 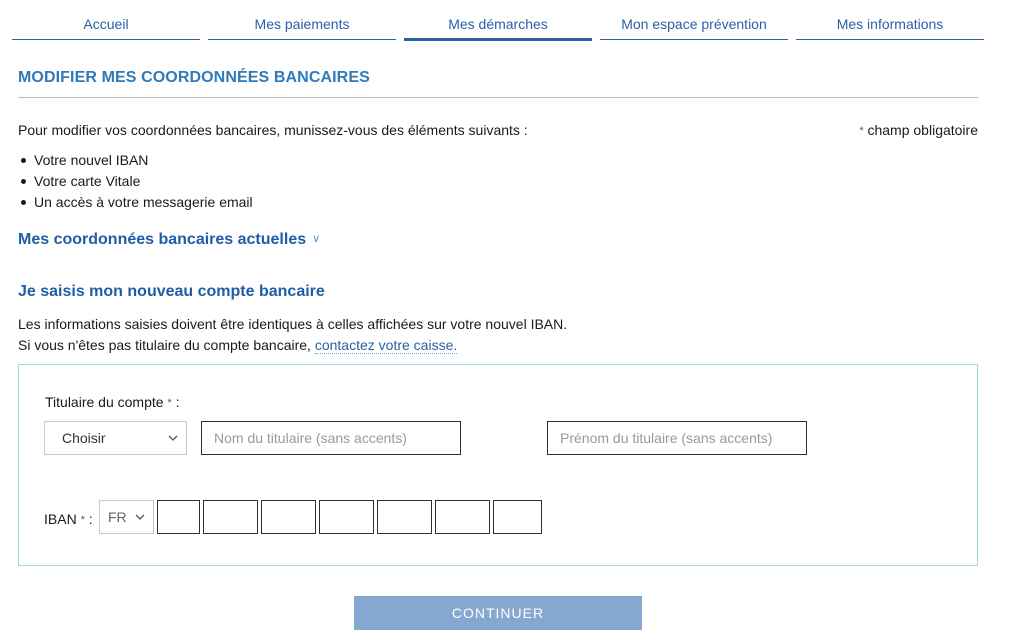 I want to click on iban-label-text: IBAN, so click(x=60, y=519).